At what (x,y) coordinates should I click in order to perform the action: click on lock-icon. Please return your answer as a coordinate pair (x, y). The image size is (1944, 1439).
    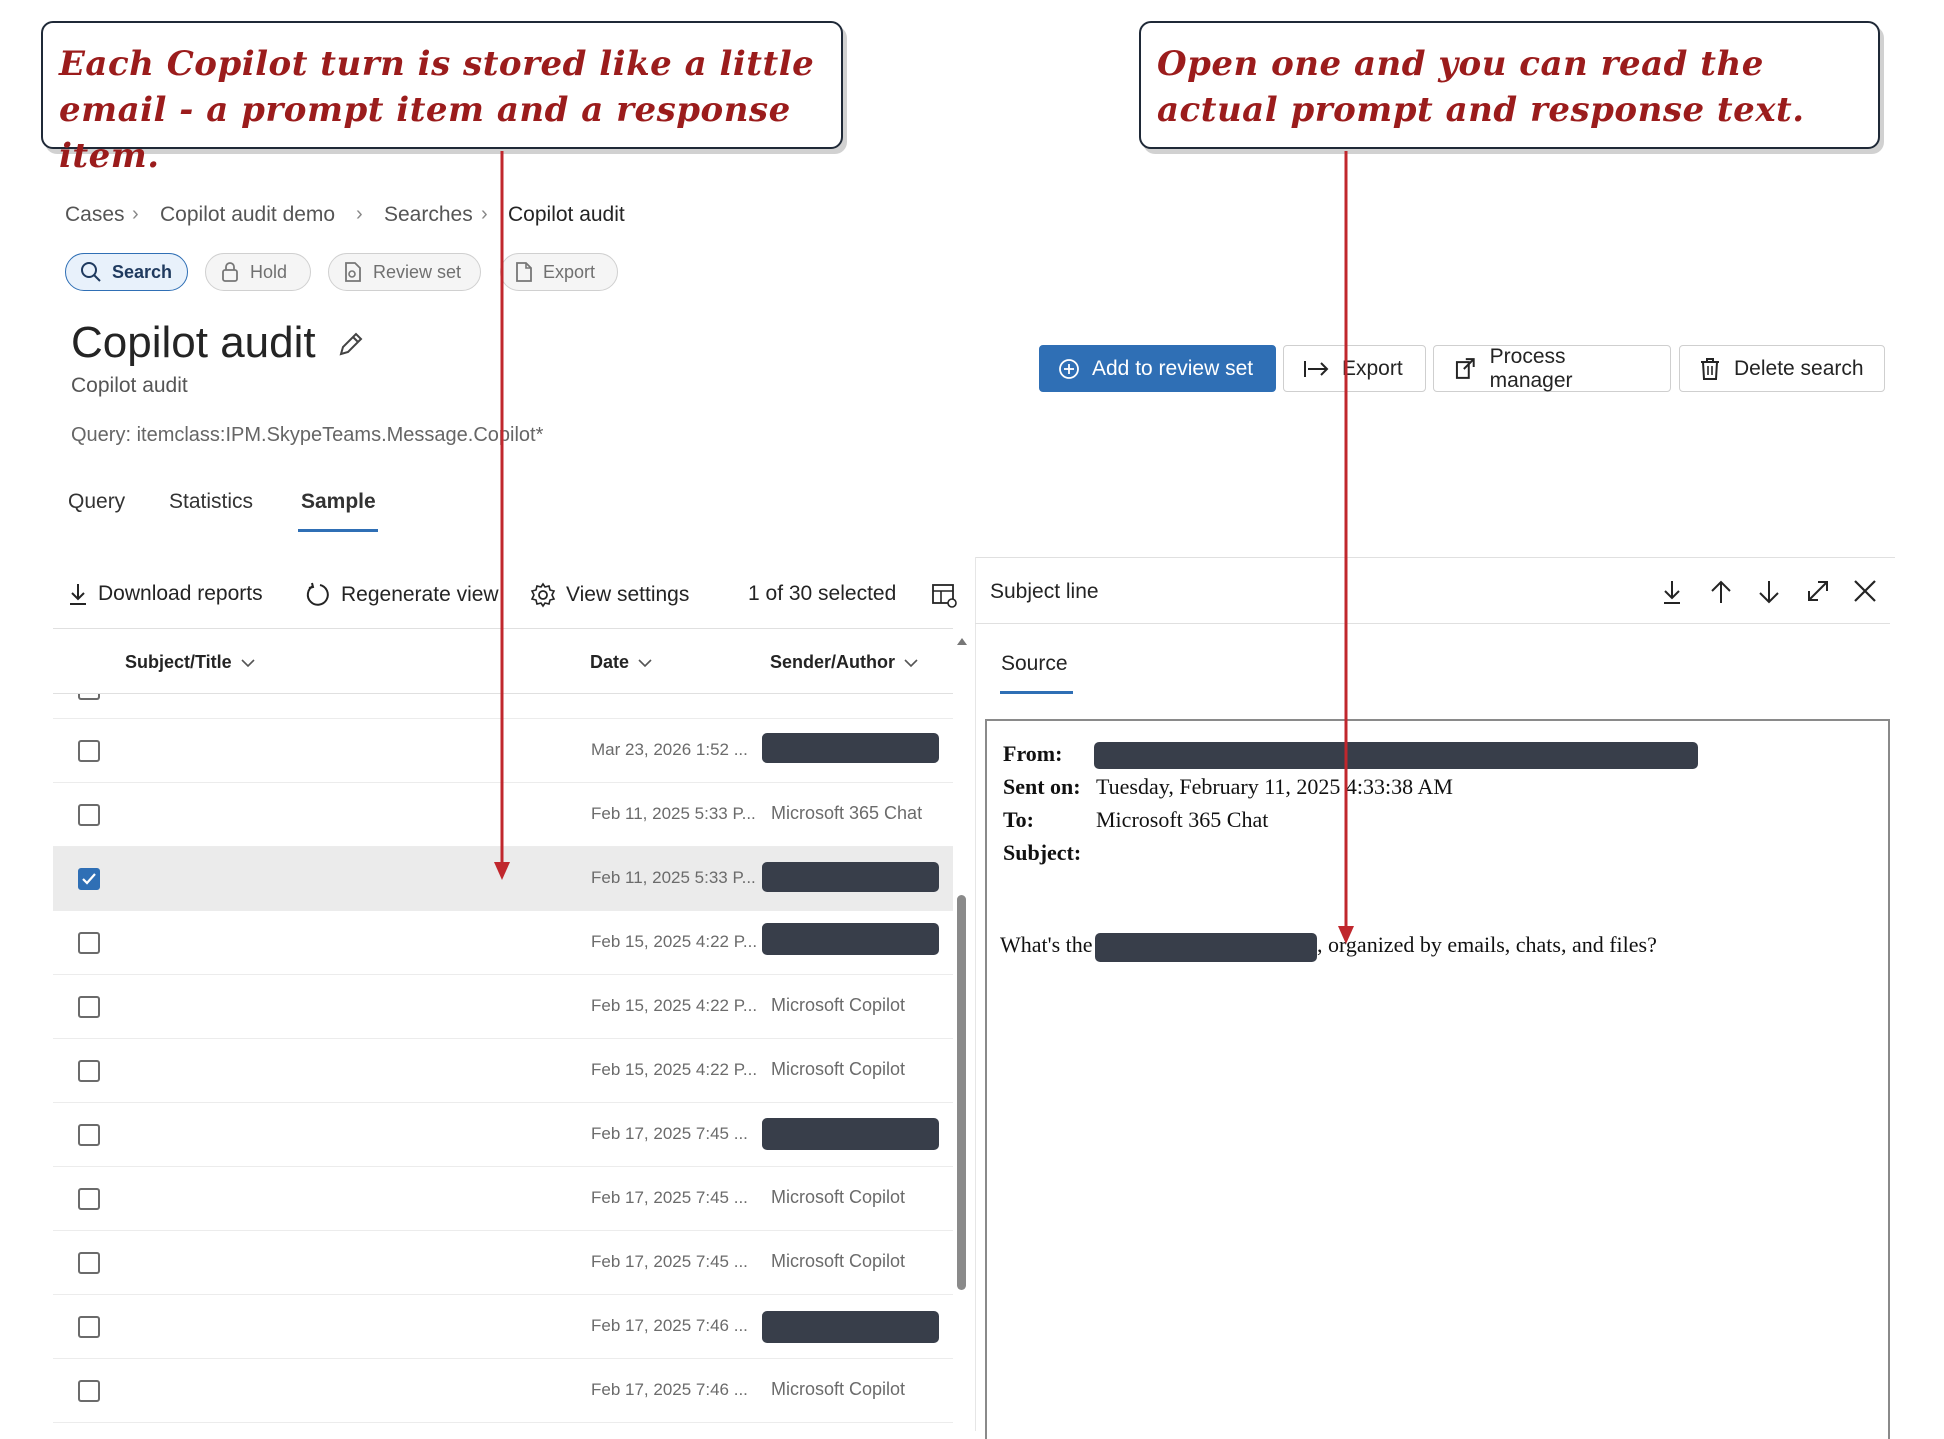
    Looking at the image, I should click on (230, 272).